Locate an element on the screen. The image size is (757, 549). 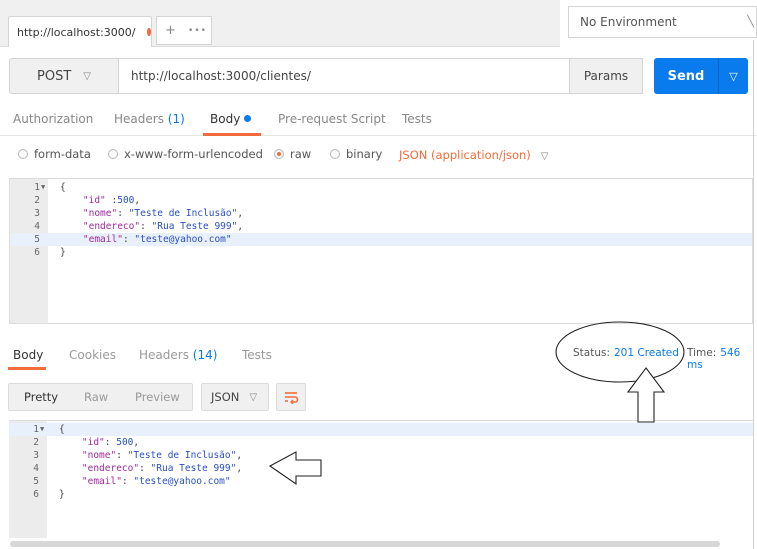
response-format-select: JSON ▽ is located at coordinates (235, 397).